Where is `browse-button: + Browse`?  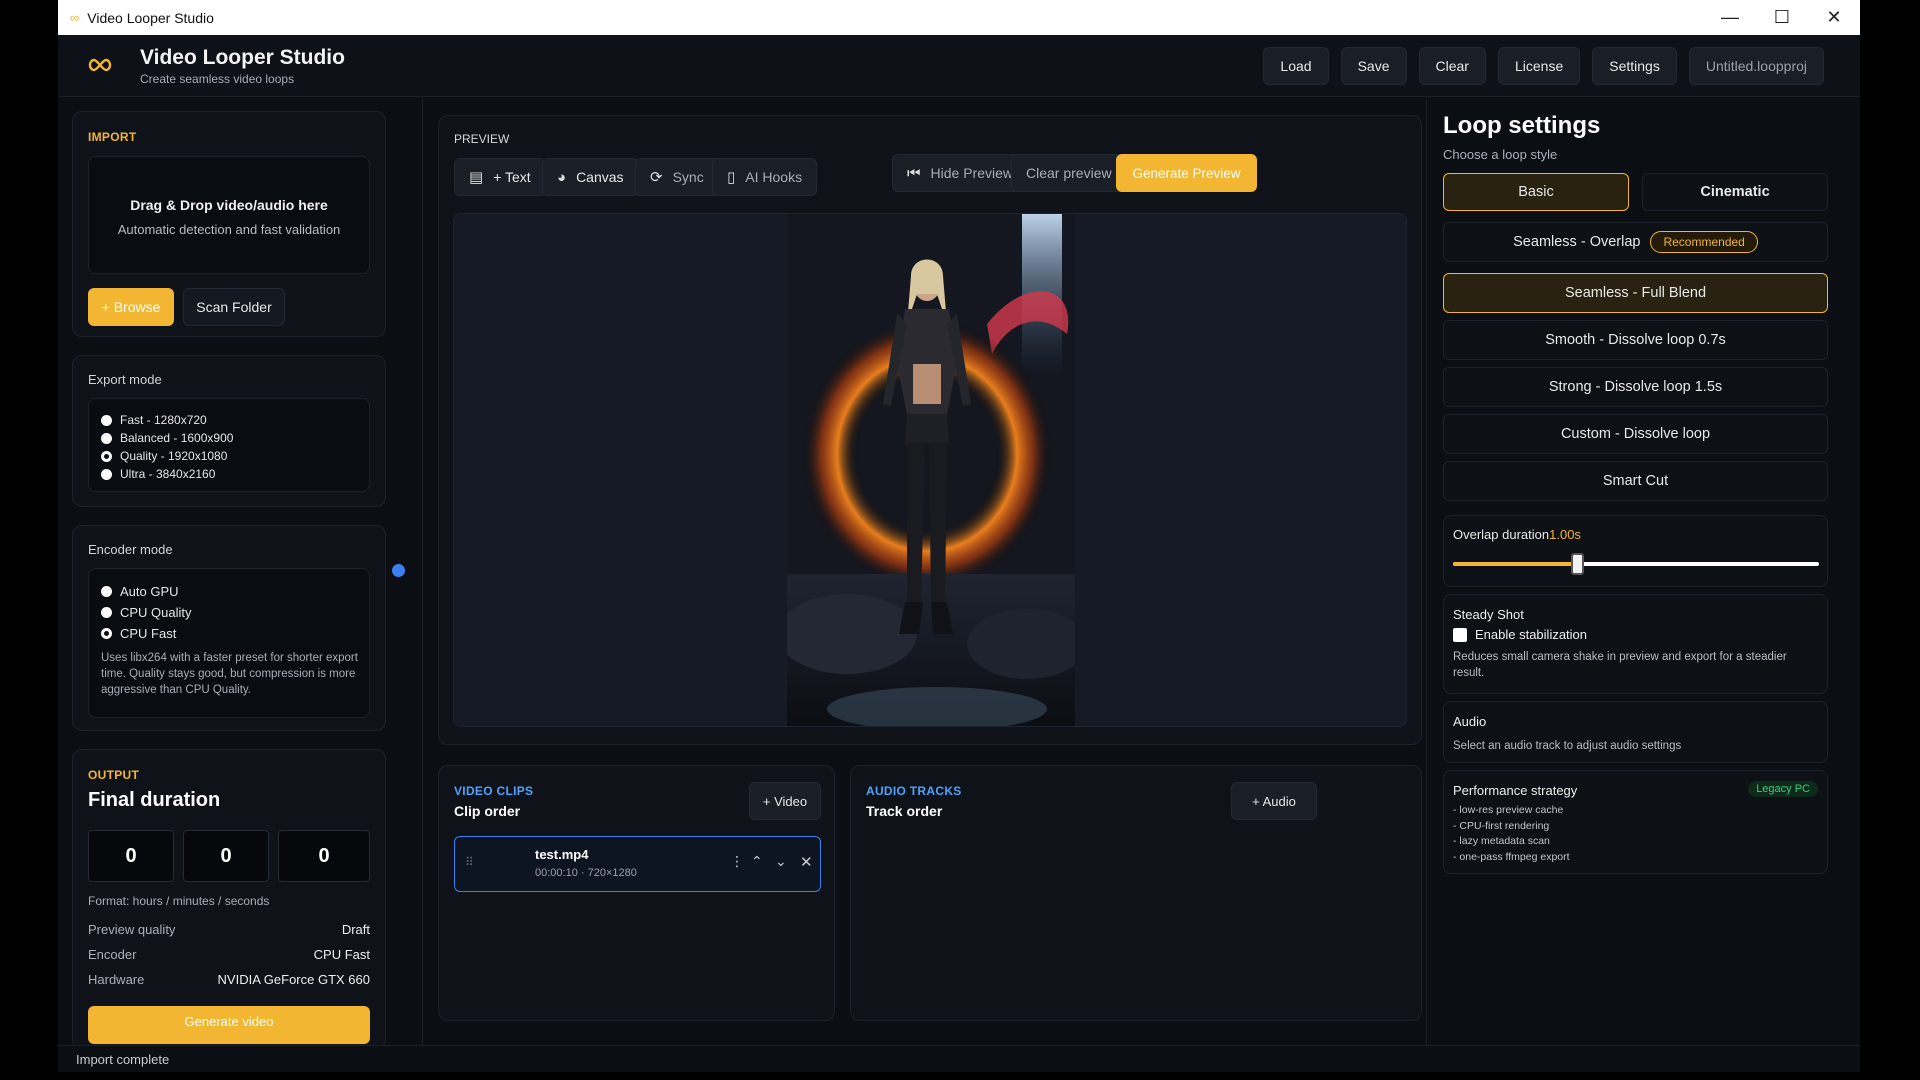 browse-button: + Browse is located at coordinates (131, 307).